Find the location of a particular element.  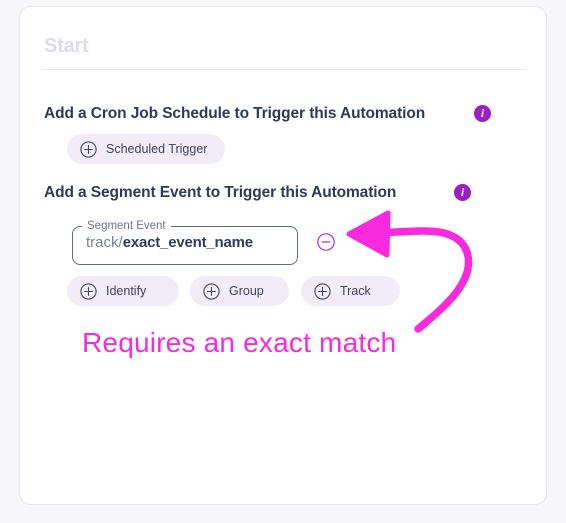

curved-arrow-icon is located at coordinates (420, 272).